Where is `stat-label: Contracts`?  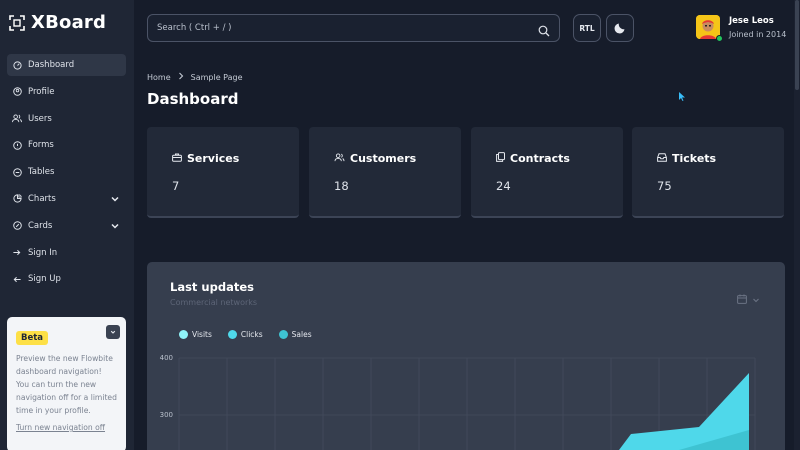
stat-label: Contracts is located at coordinates (540, 158).